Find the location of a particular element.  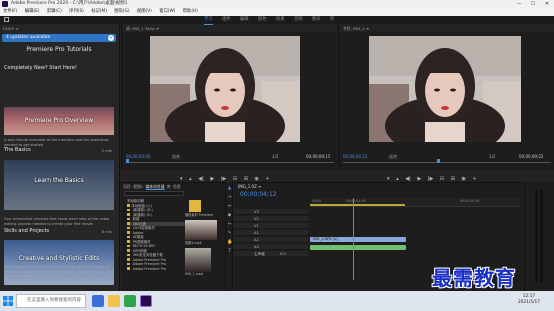

selection-tool-icon: ▲ is located at coordinates (229, 188).